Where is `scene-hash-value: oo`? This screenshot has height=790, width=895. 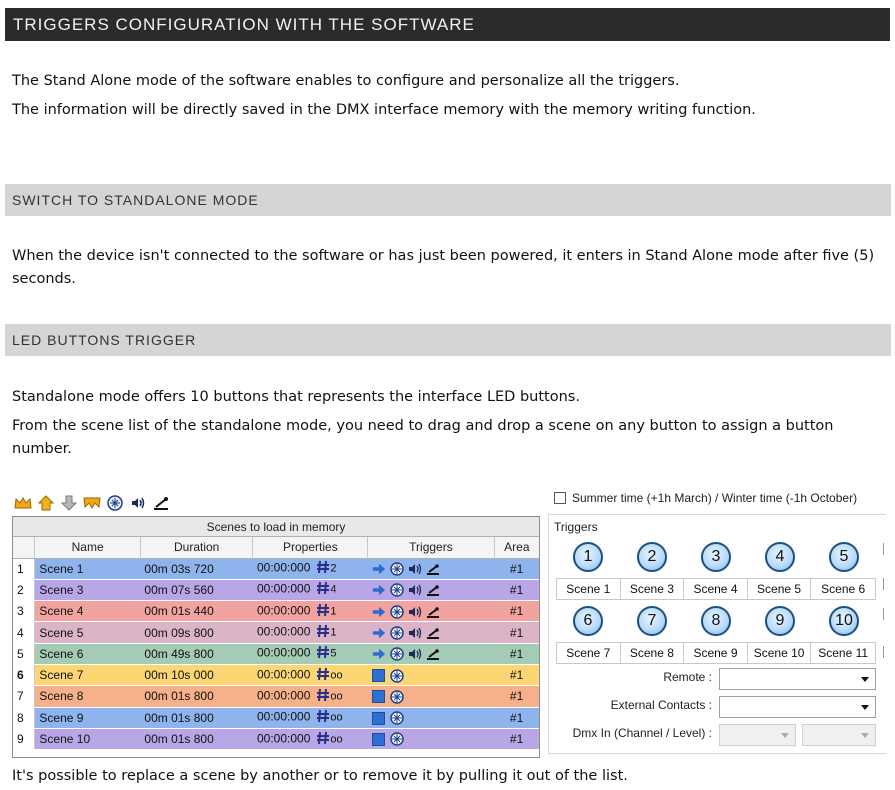
scene-hash-value: oo is located at coordinates (336, 675).